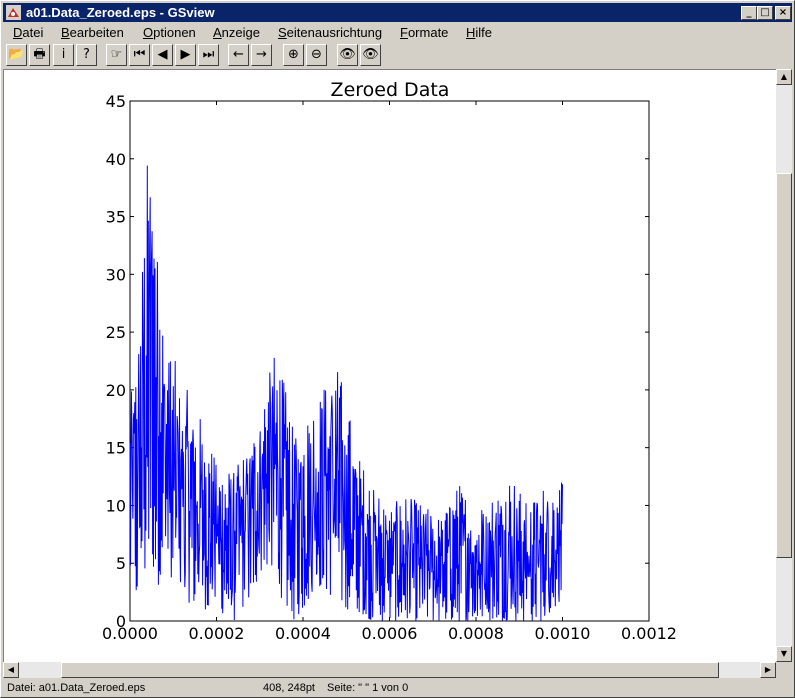  I want to click on menu-hilfe-label: ilfe, so click(484, 32).